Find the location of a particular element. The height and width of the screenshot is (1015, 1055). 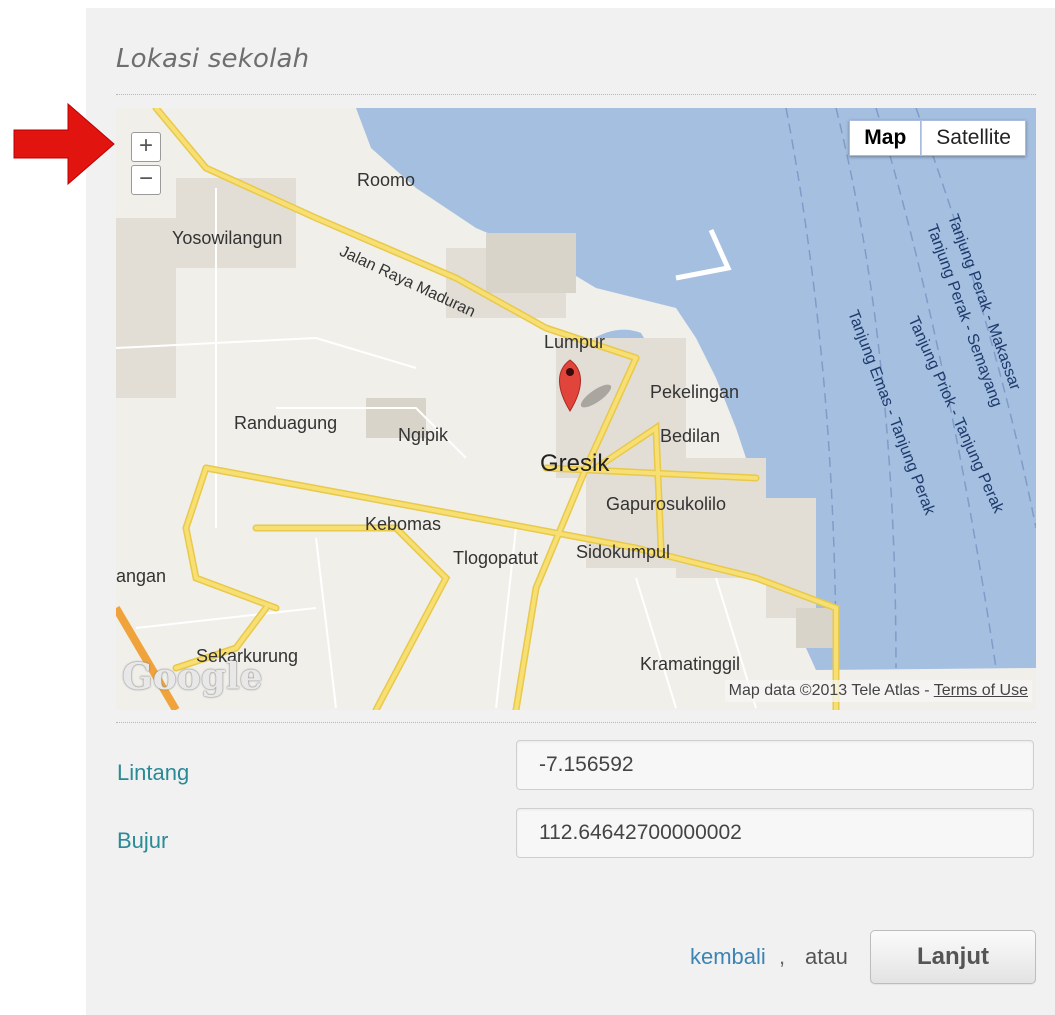

map-label: angan is located at coordinates (141, 576).